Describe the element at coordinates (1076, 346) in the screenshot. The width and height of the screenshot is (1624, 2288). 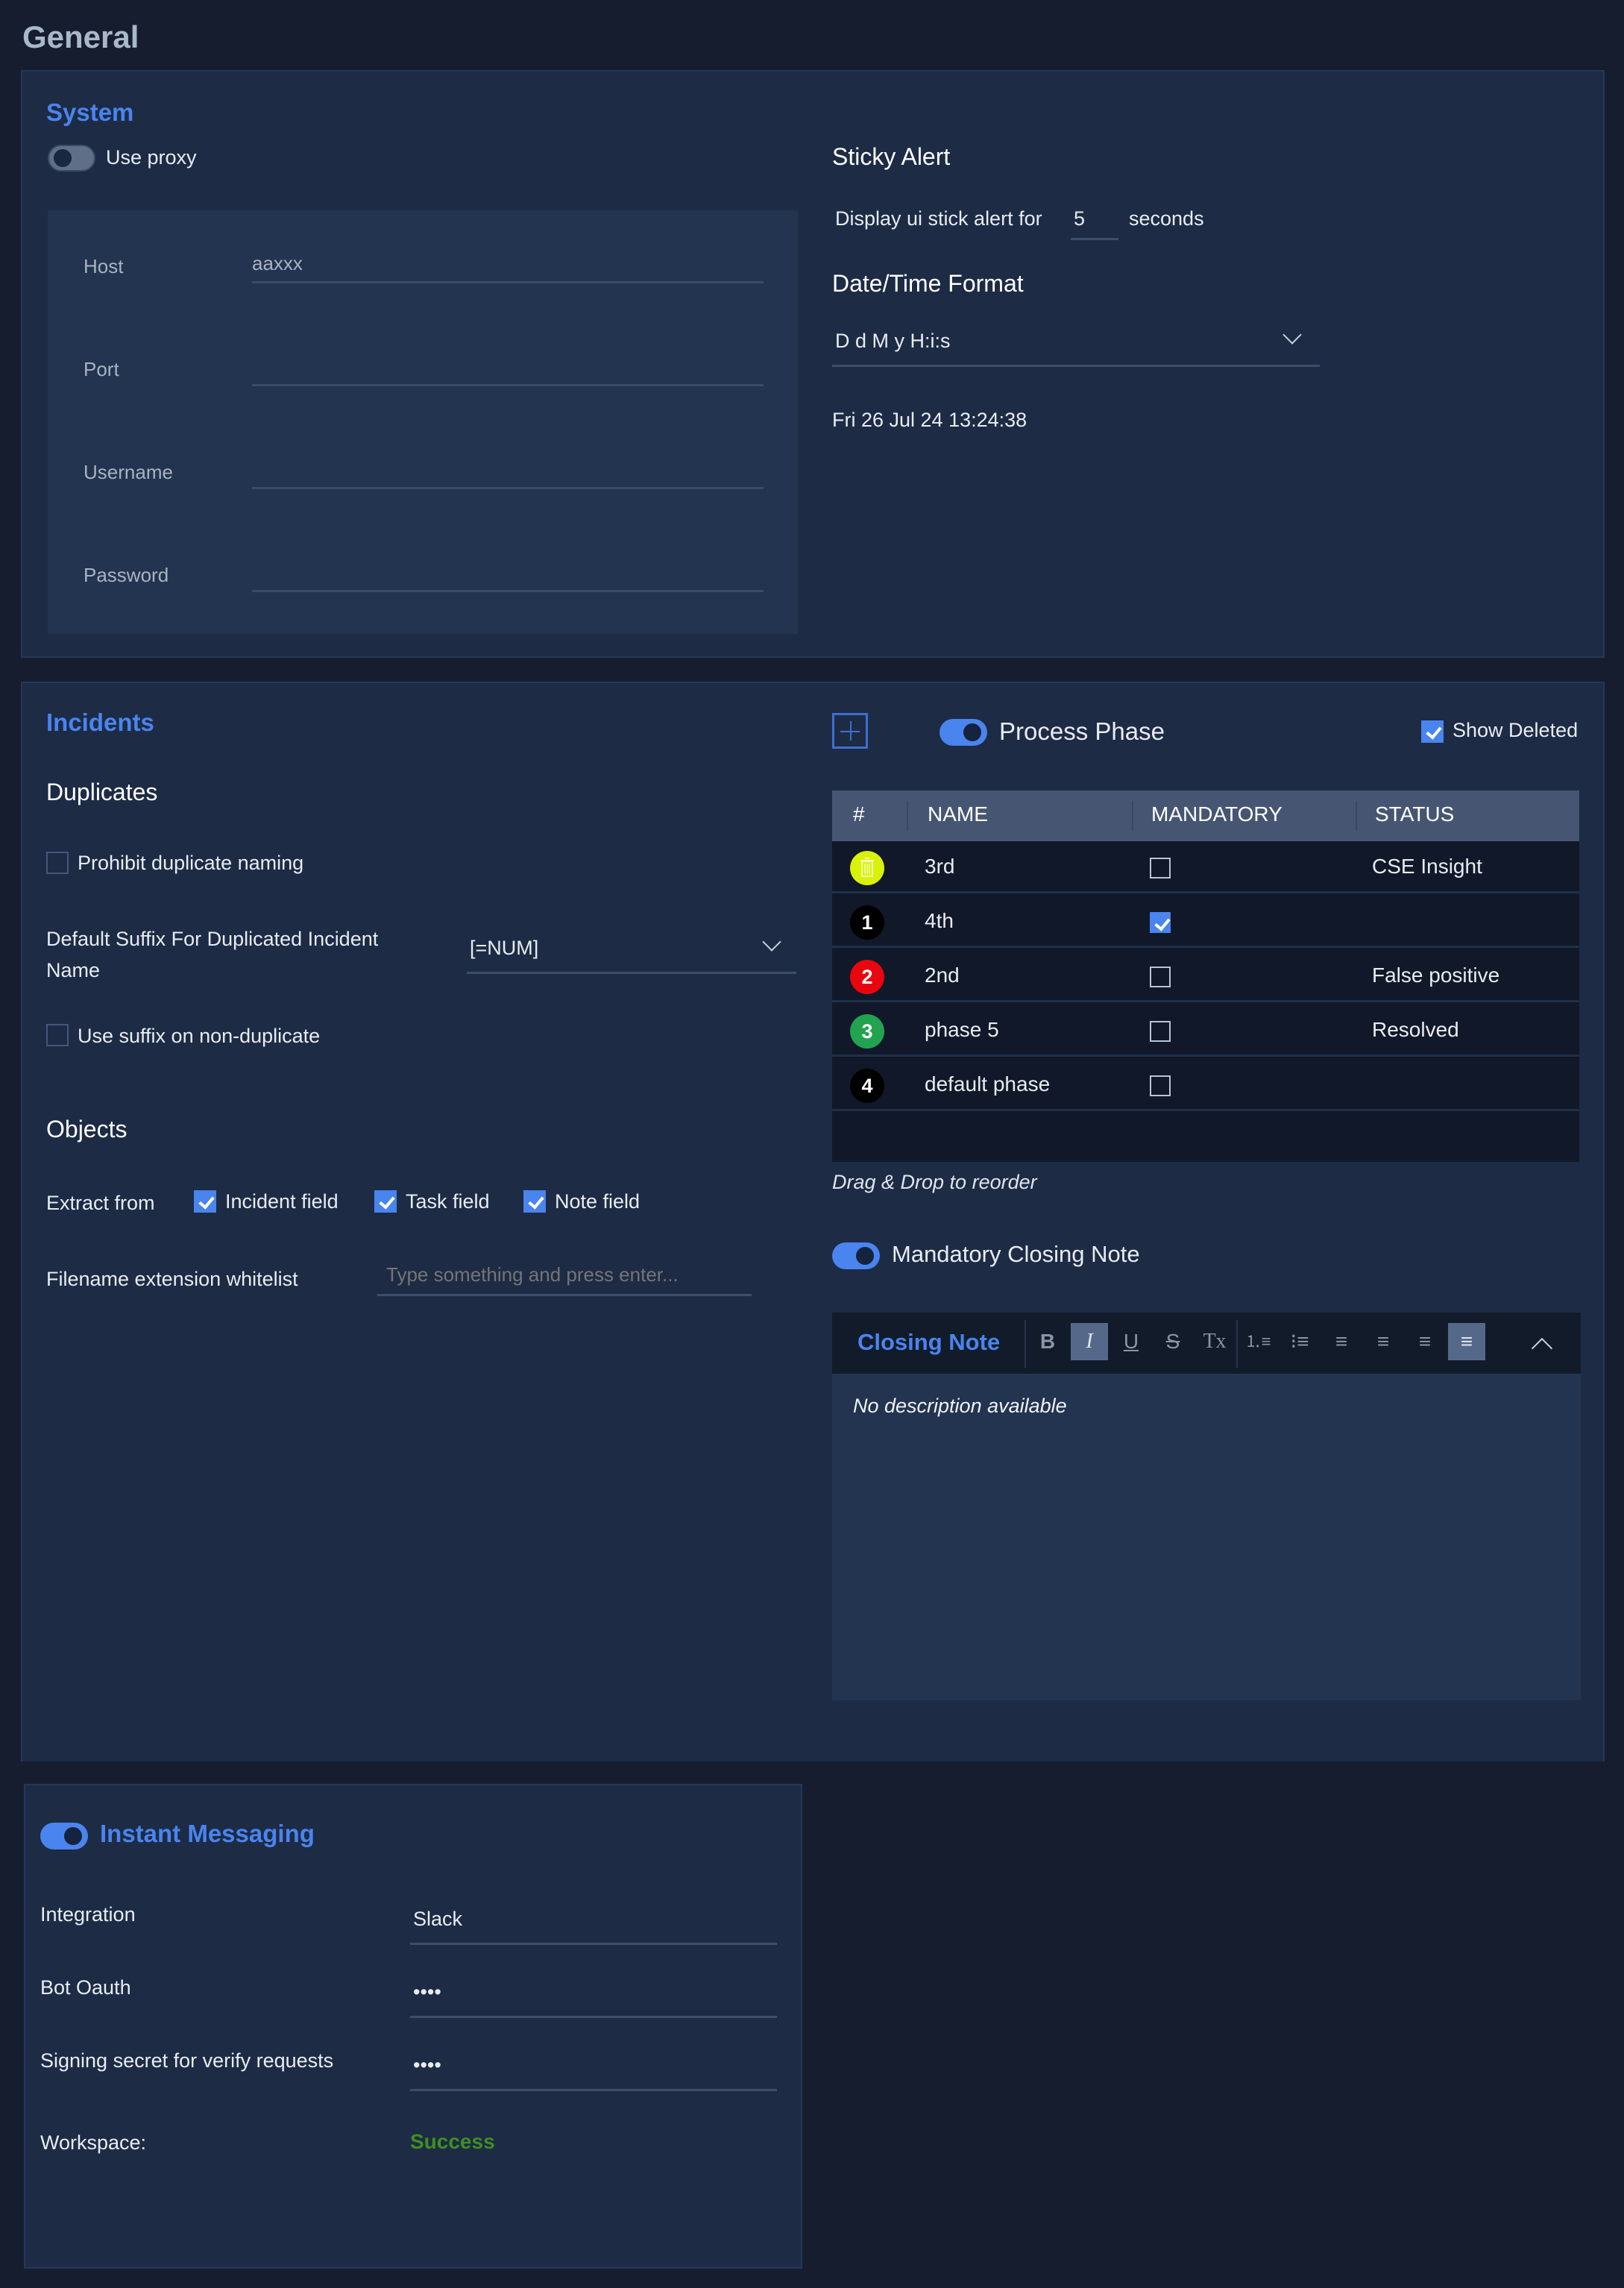
I see `datetime-format-select: D d M y H:i:s` at that location.